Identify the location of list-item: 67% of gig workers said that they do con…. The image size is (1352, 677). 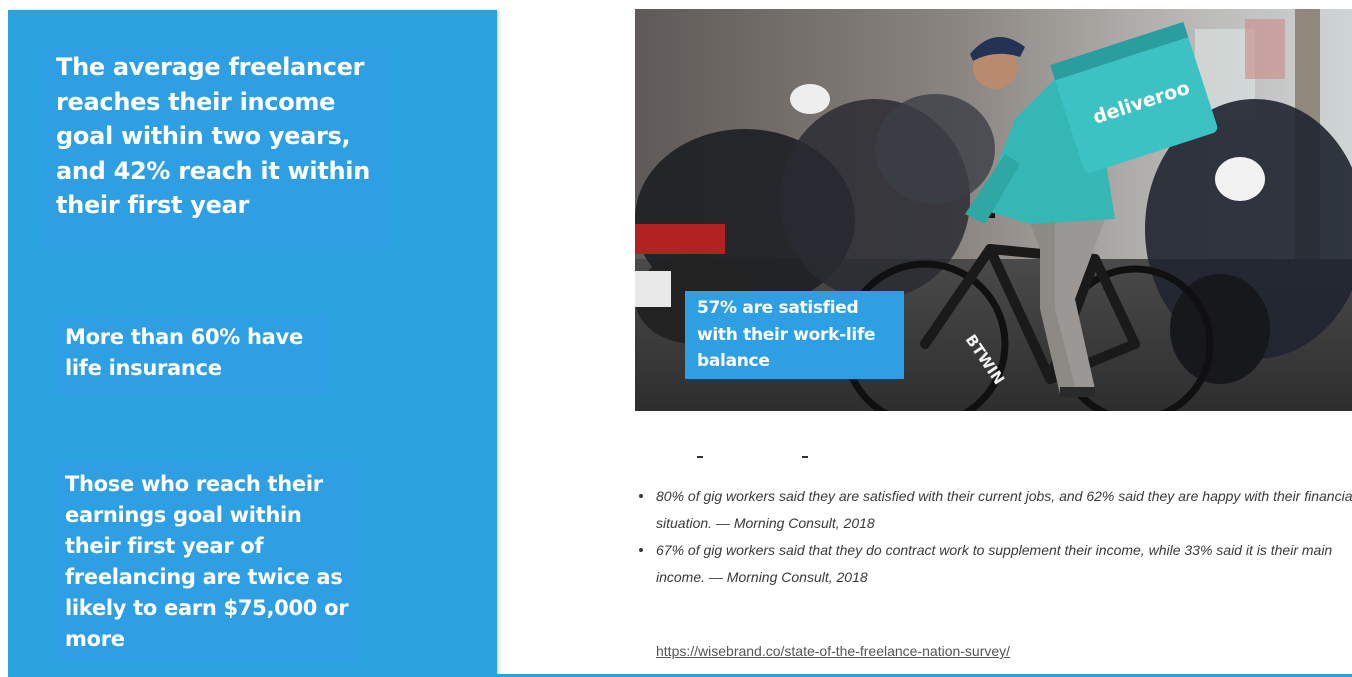
(994, 564).